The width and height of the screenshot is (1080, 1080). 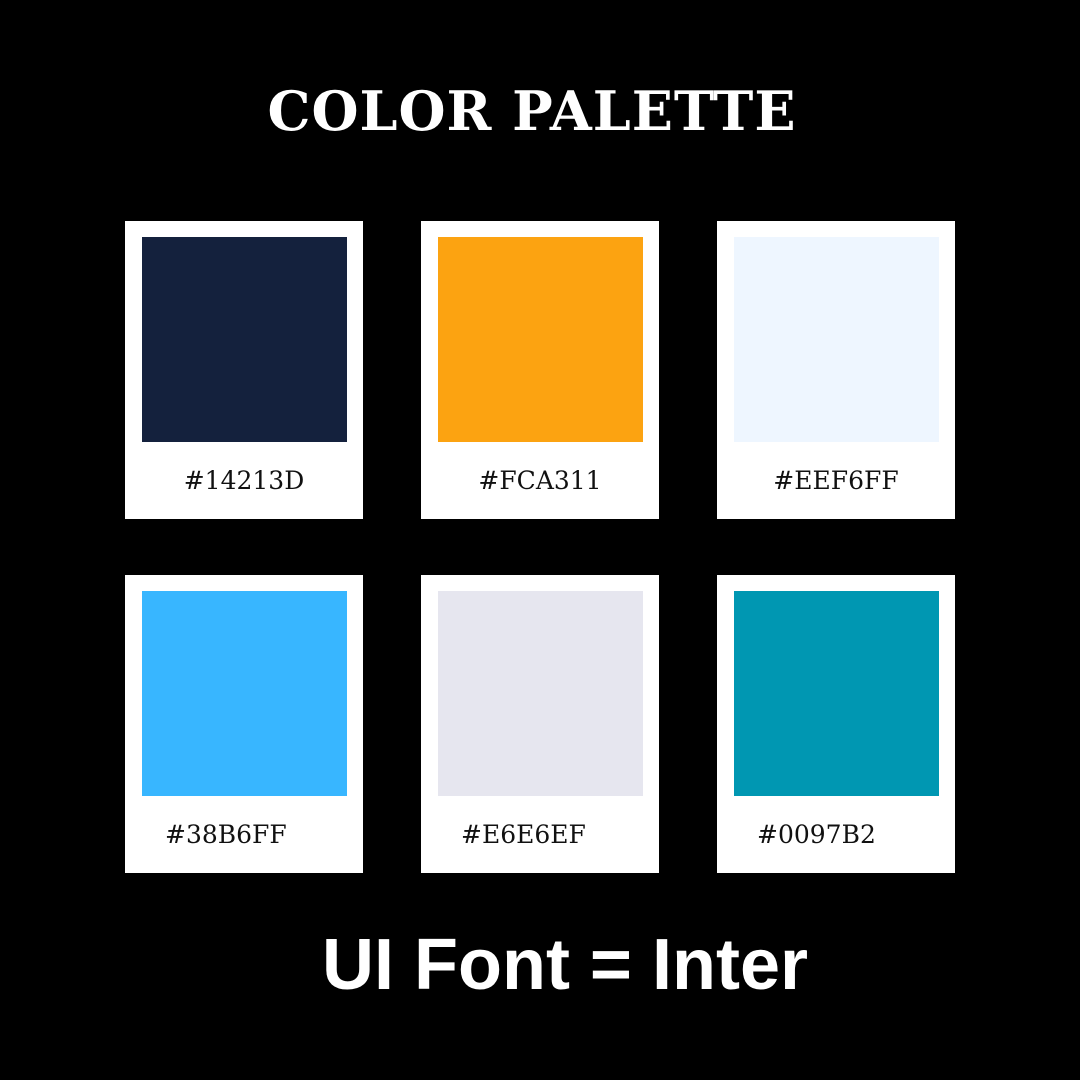 I want to click on swatch-card-1: #14213D, so click(x=244, y=370).